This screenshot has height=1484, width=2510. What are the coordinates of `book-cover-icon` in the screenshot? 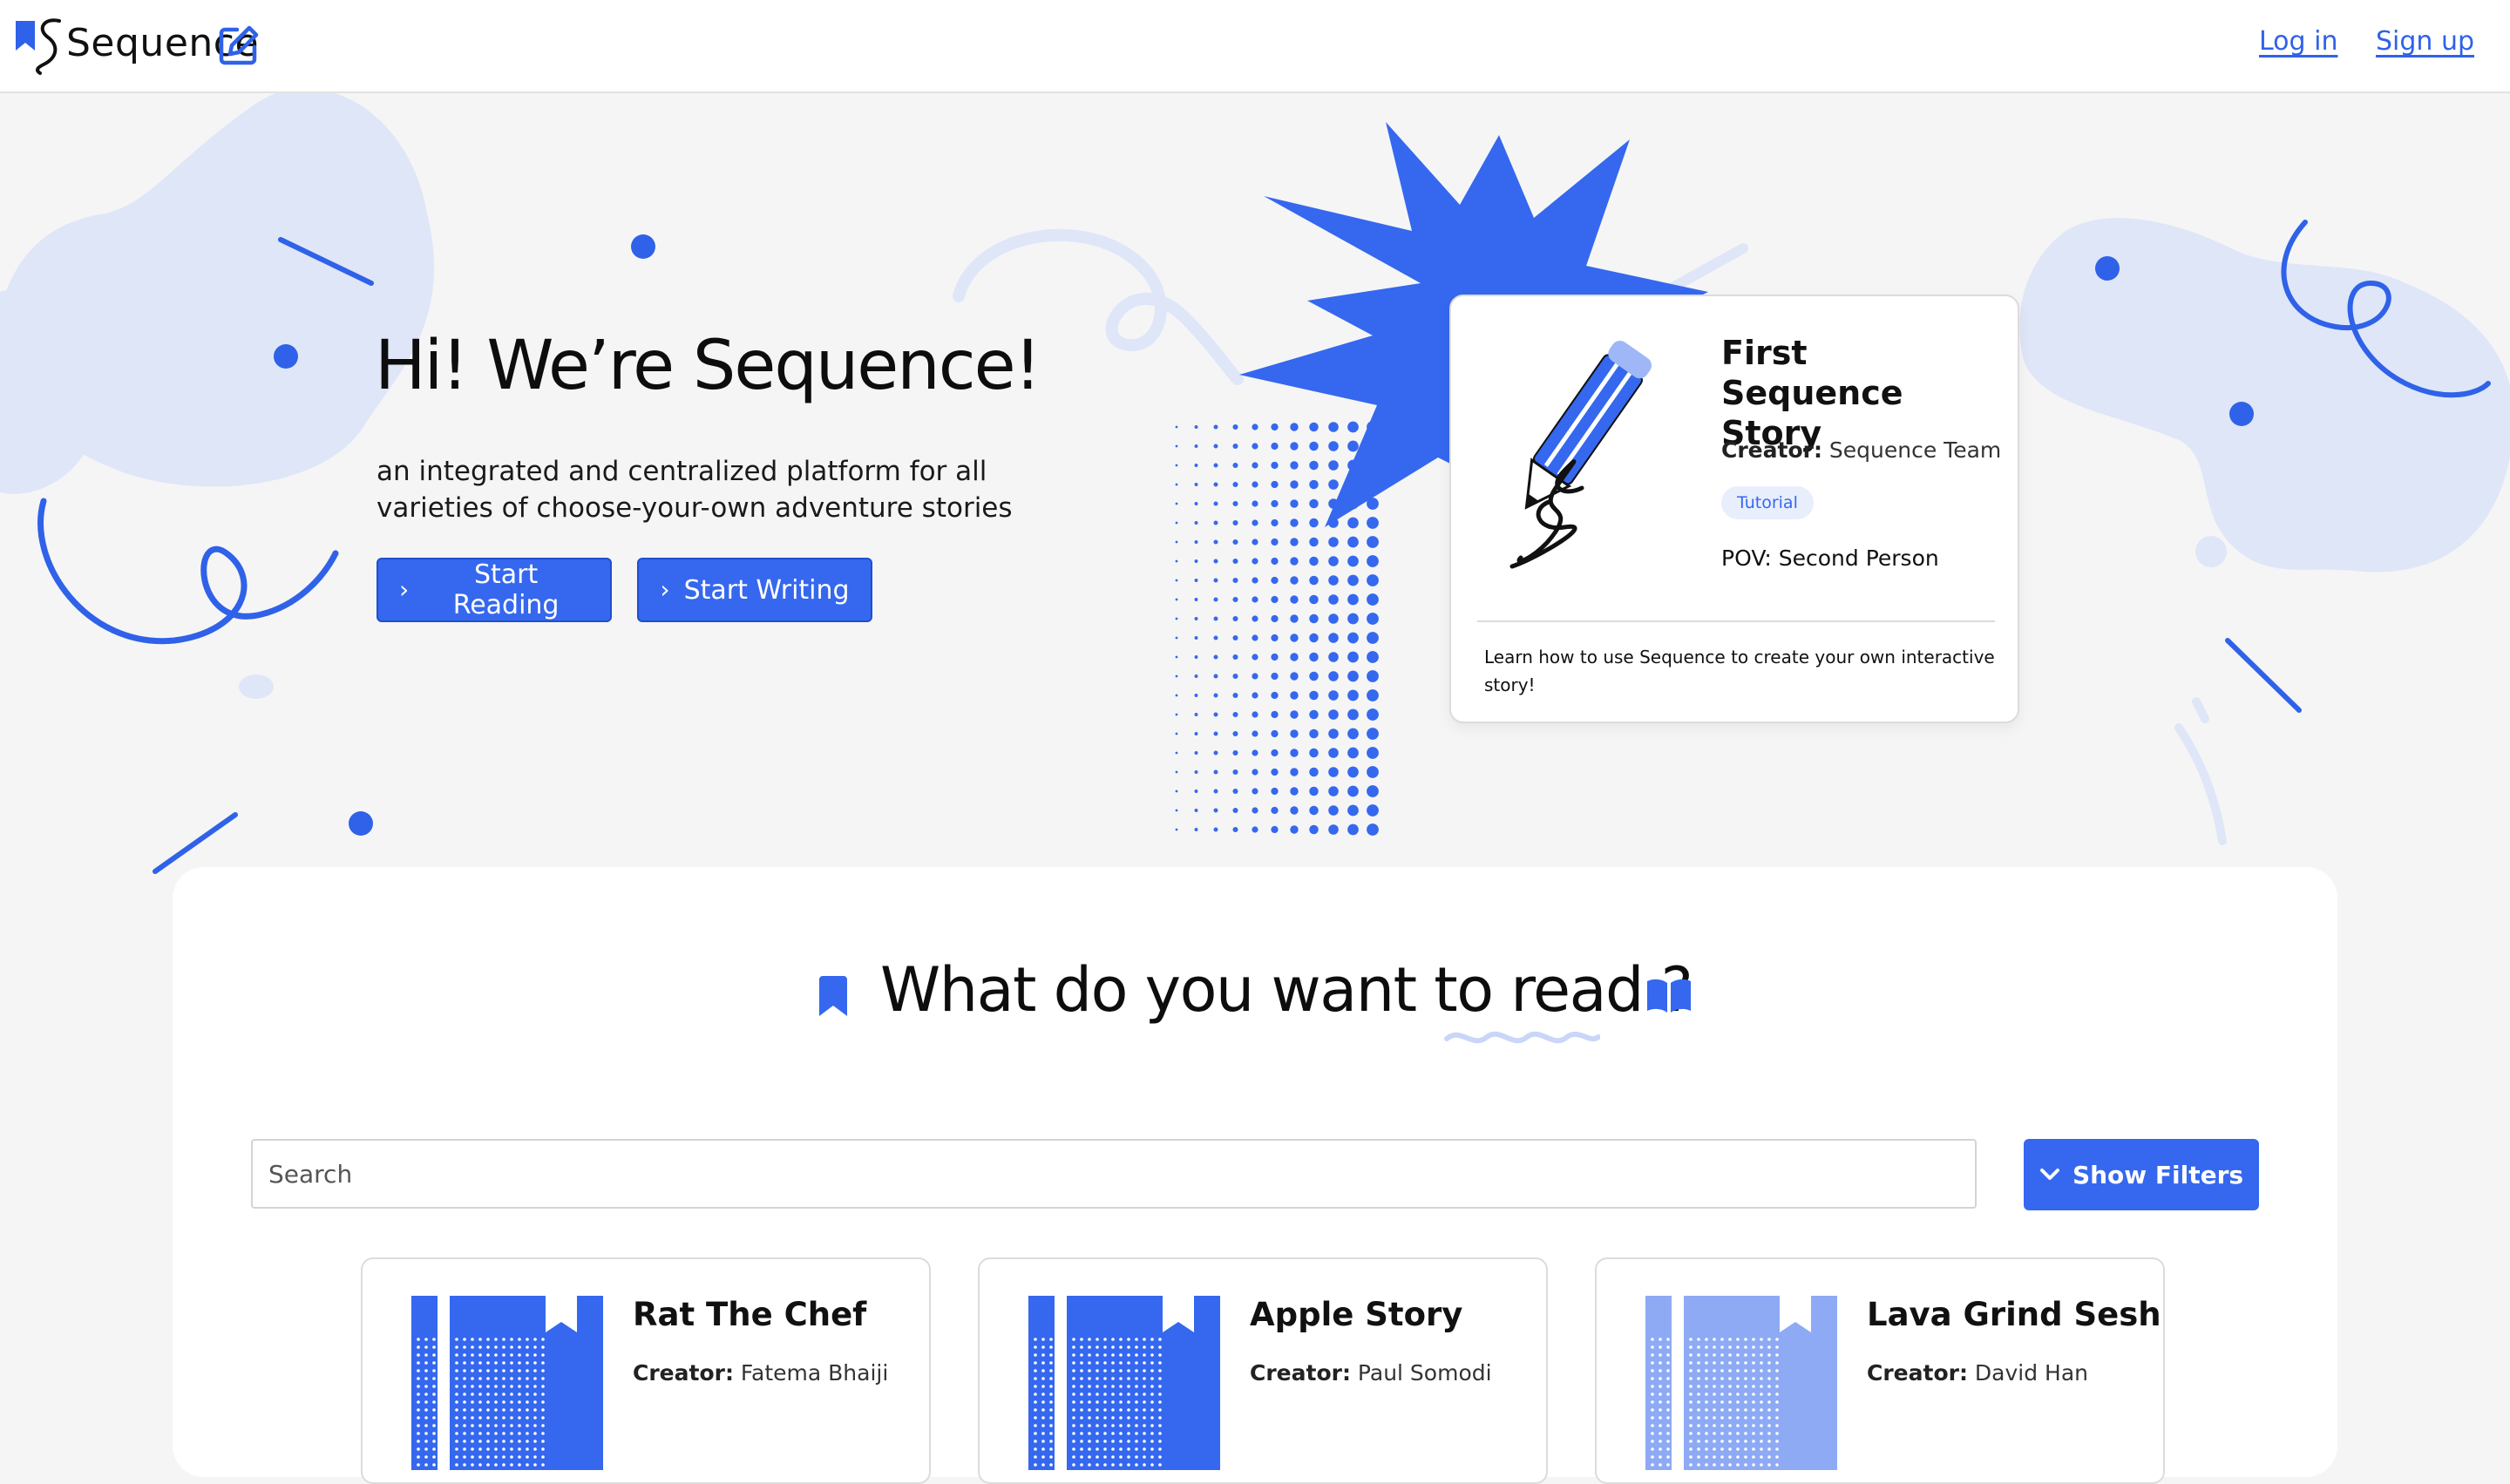 It's located at (507, 1383).